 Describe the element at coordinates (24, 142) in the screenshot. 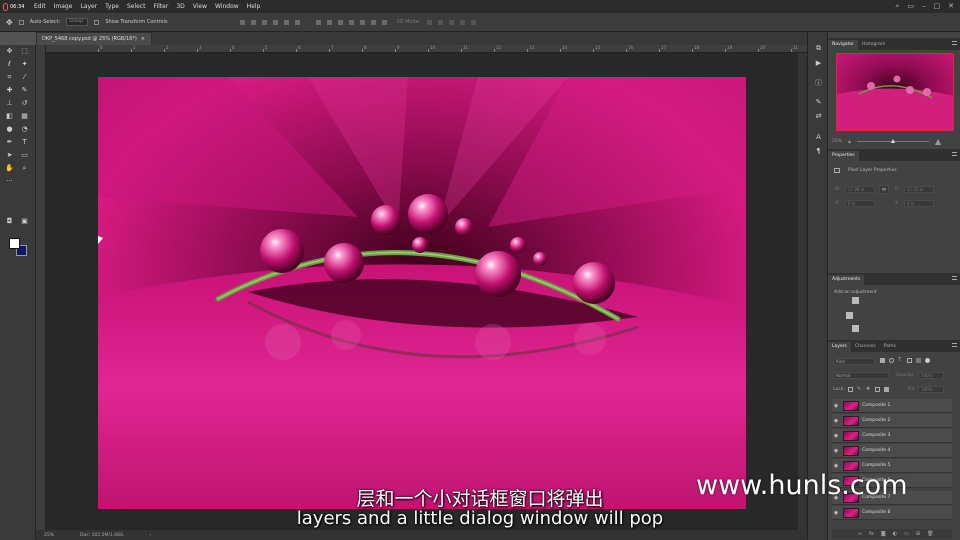

I see `type-tool-icon: T` at that location.